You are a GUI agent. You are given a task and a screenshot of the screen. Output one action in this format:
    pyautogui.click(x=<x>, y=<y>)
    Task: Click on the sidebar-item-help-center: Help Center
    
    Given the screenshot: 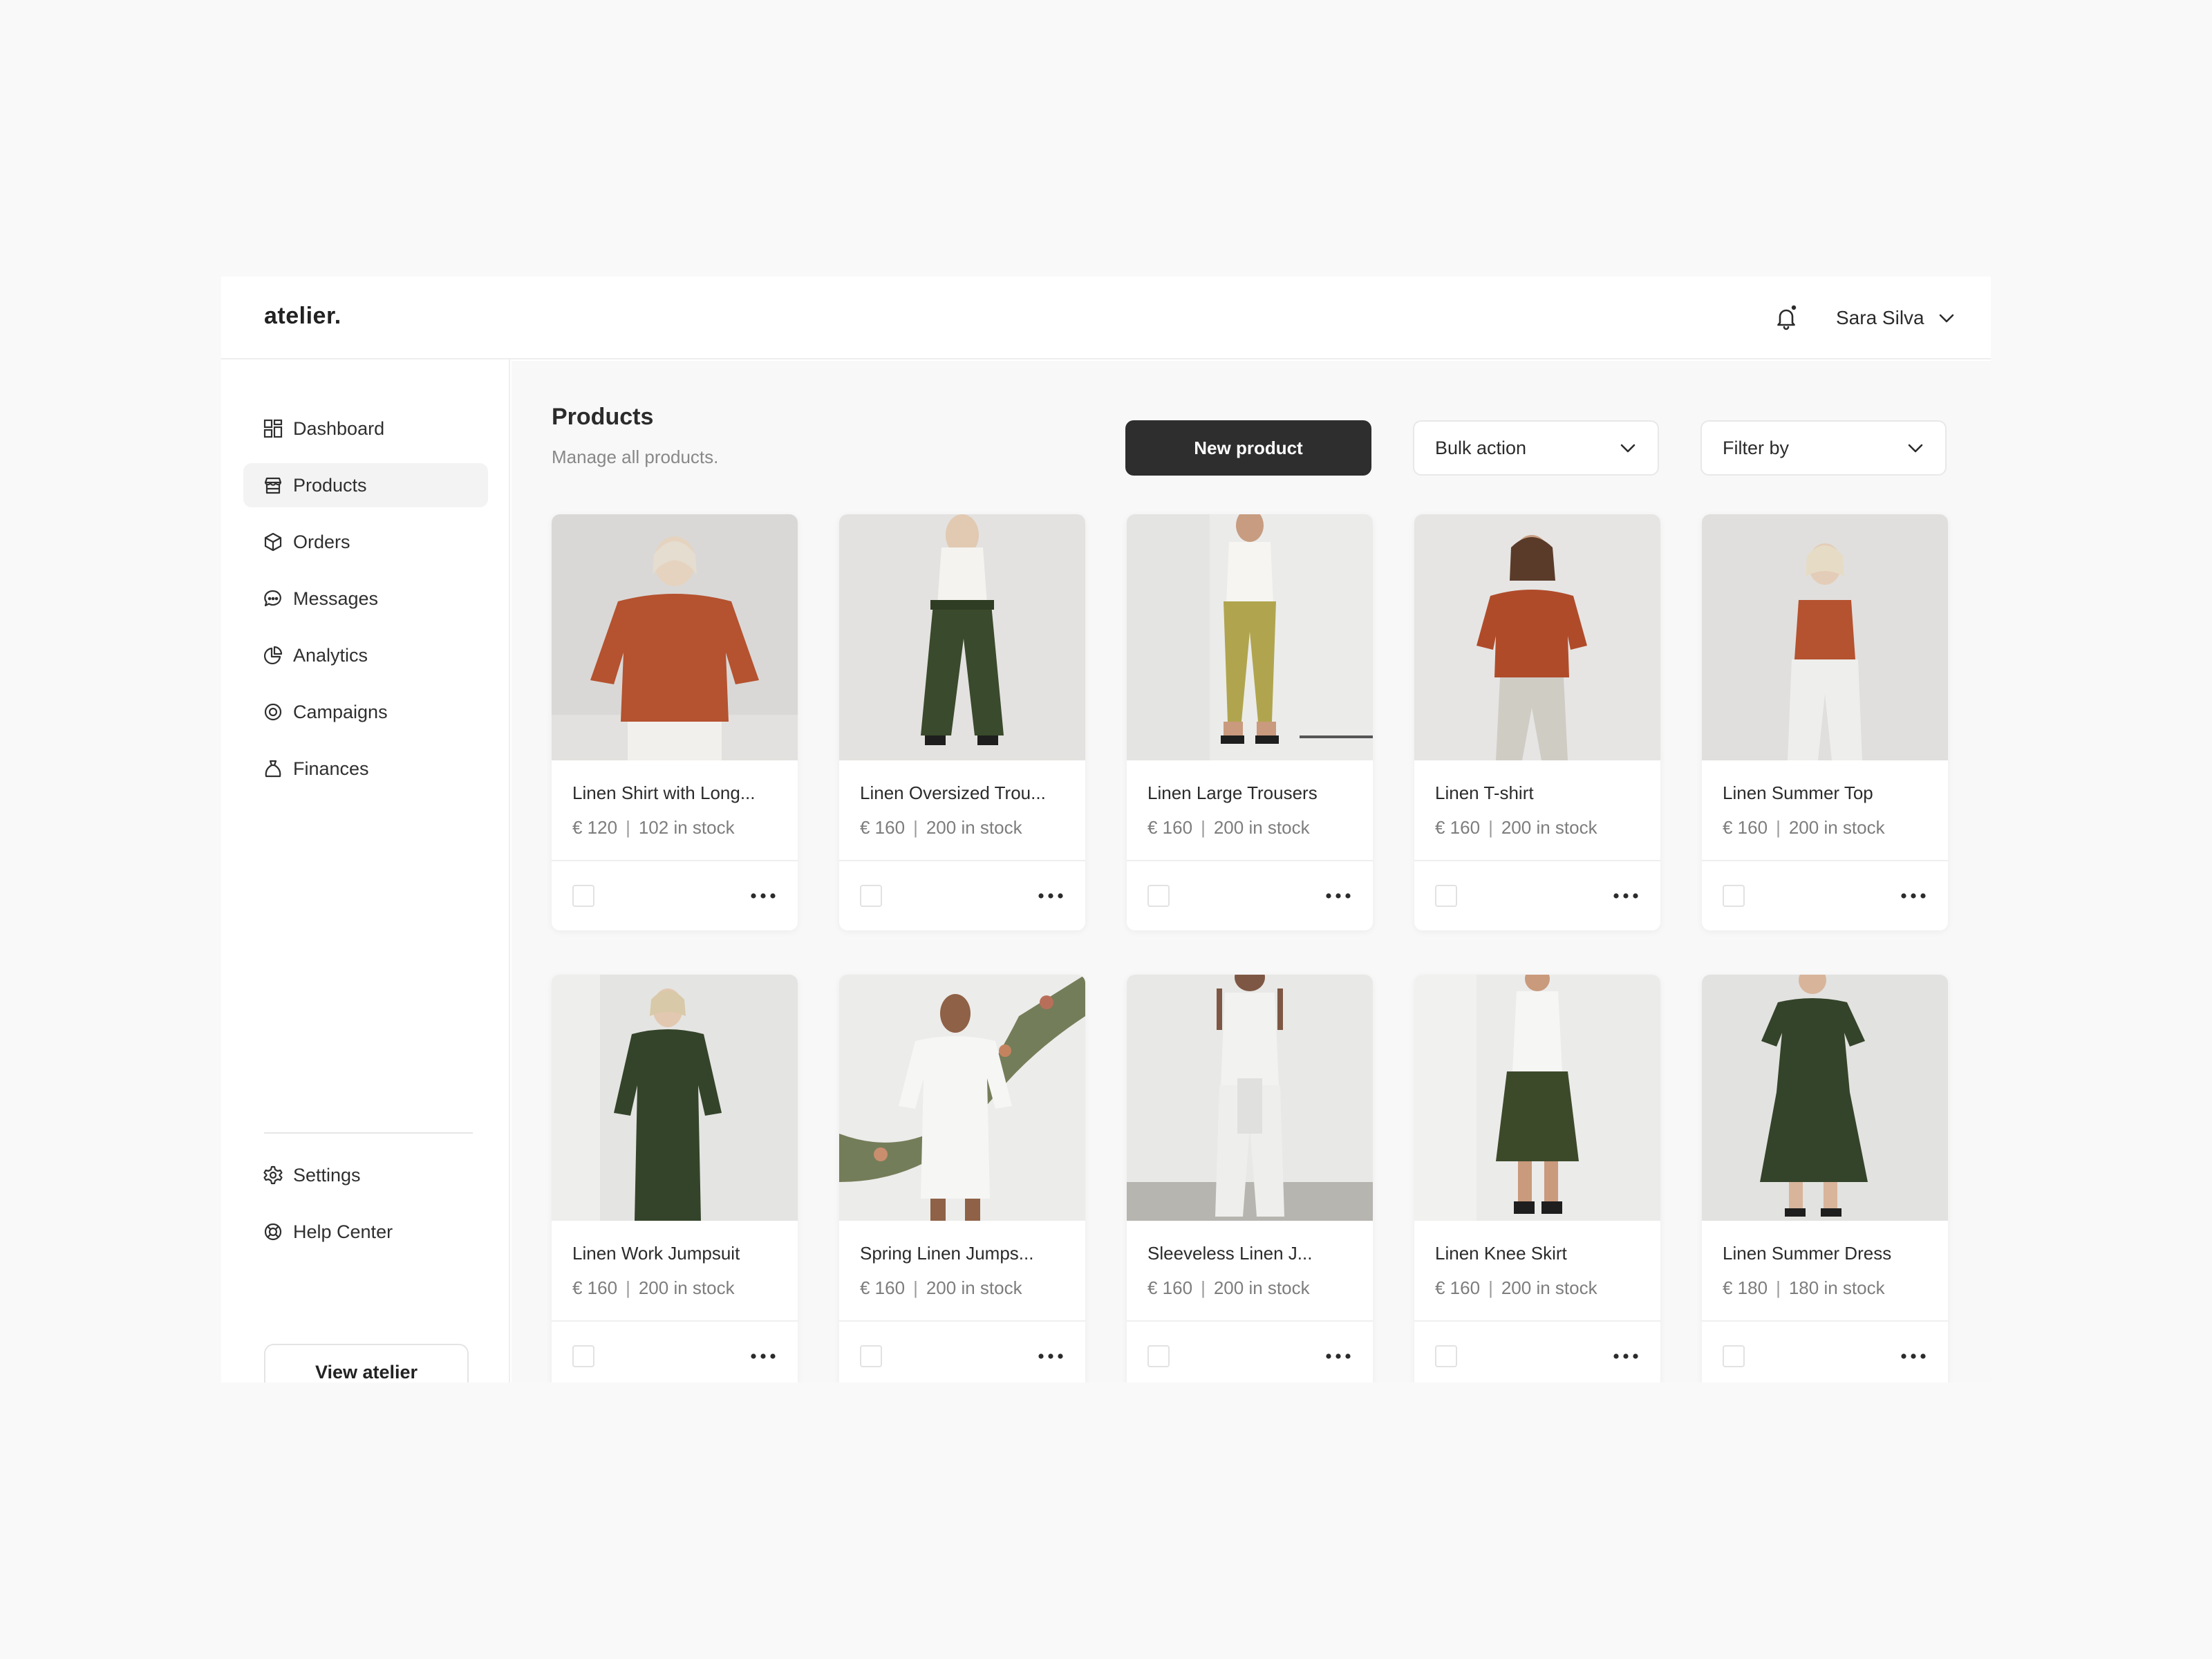 What is the action you would take?
    pyautogui.click(x=365, y=1232)
    